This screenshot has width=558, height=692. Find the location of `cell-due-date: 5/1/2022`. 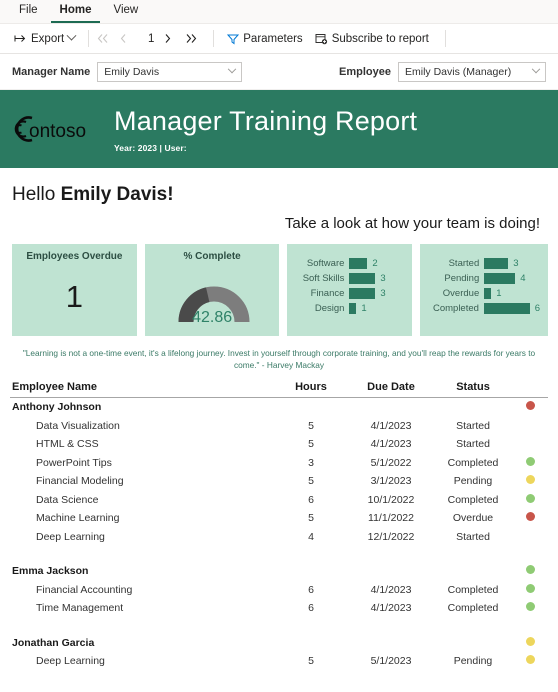

cell-due-date: 5/1/2022 is located at coordinates (391, 462).